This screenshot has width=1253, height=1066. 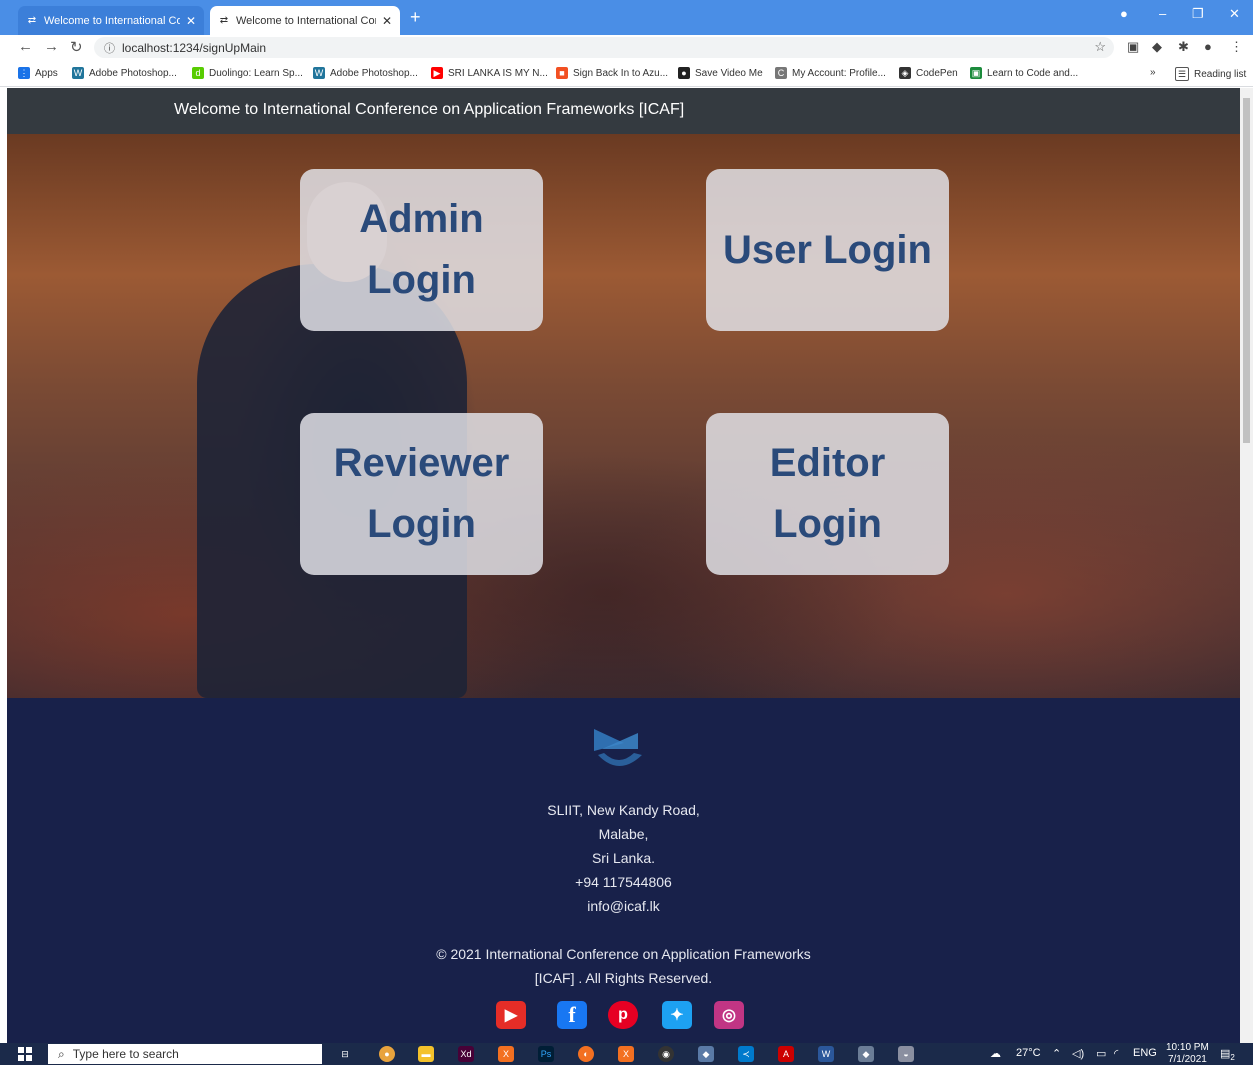 What do you see at coordinates (125, 1054) in the screenshot?
I see `search-placeholder: Type here to search` at bounding box center [125, 1054].